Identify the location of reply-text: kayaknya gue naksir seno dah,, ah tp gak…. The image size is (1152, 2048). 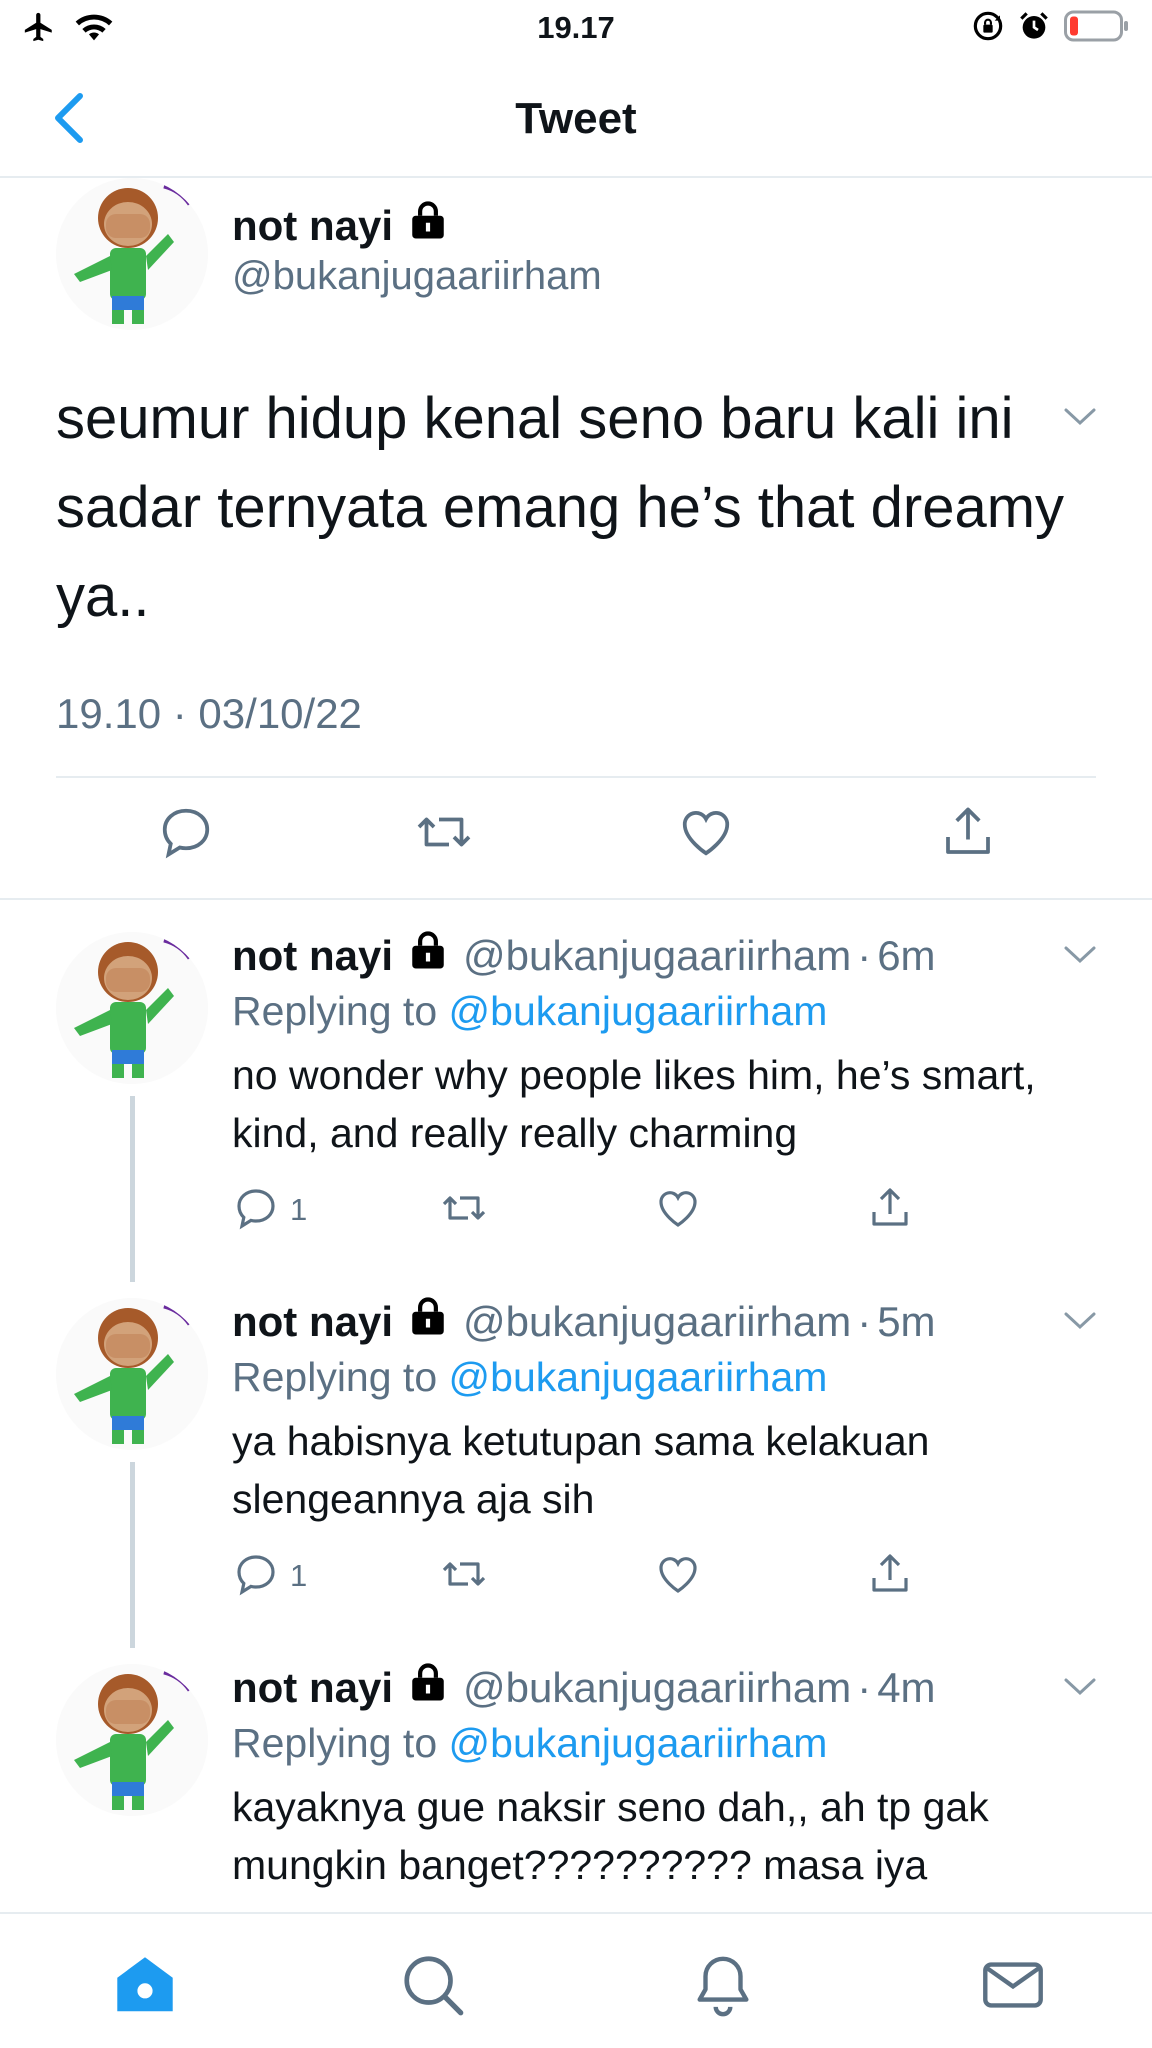
(610, 1836).